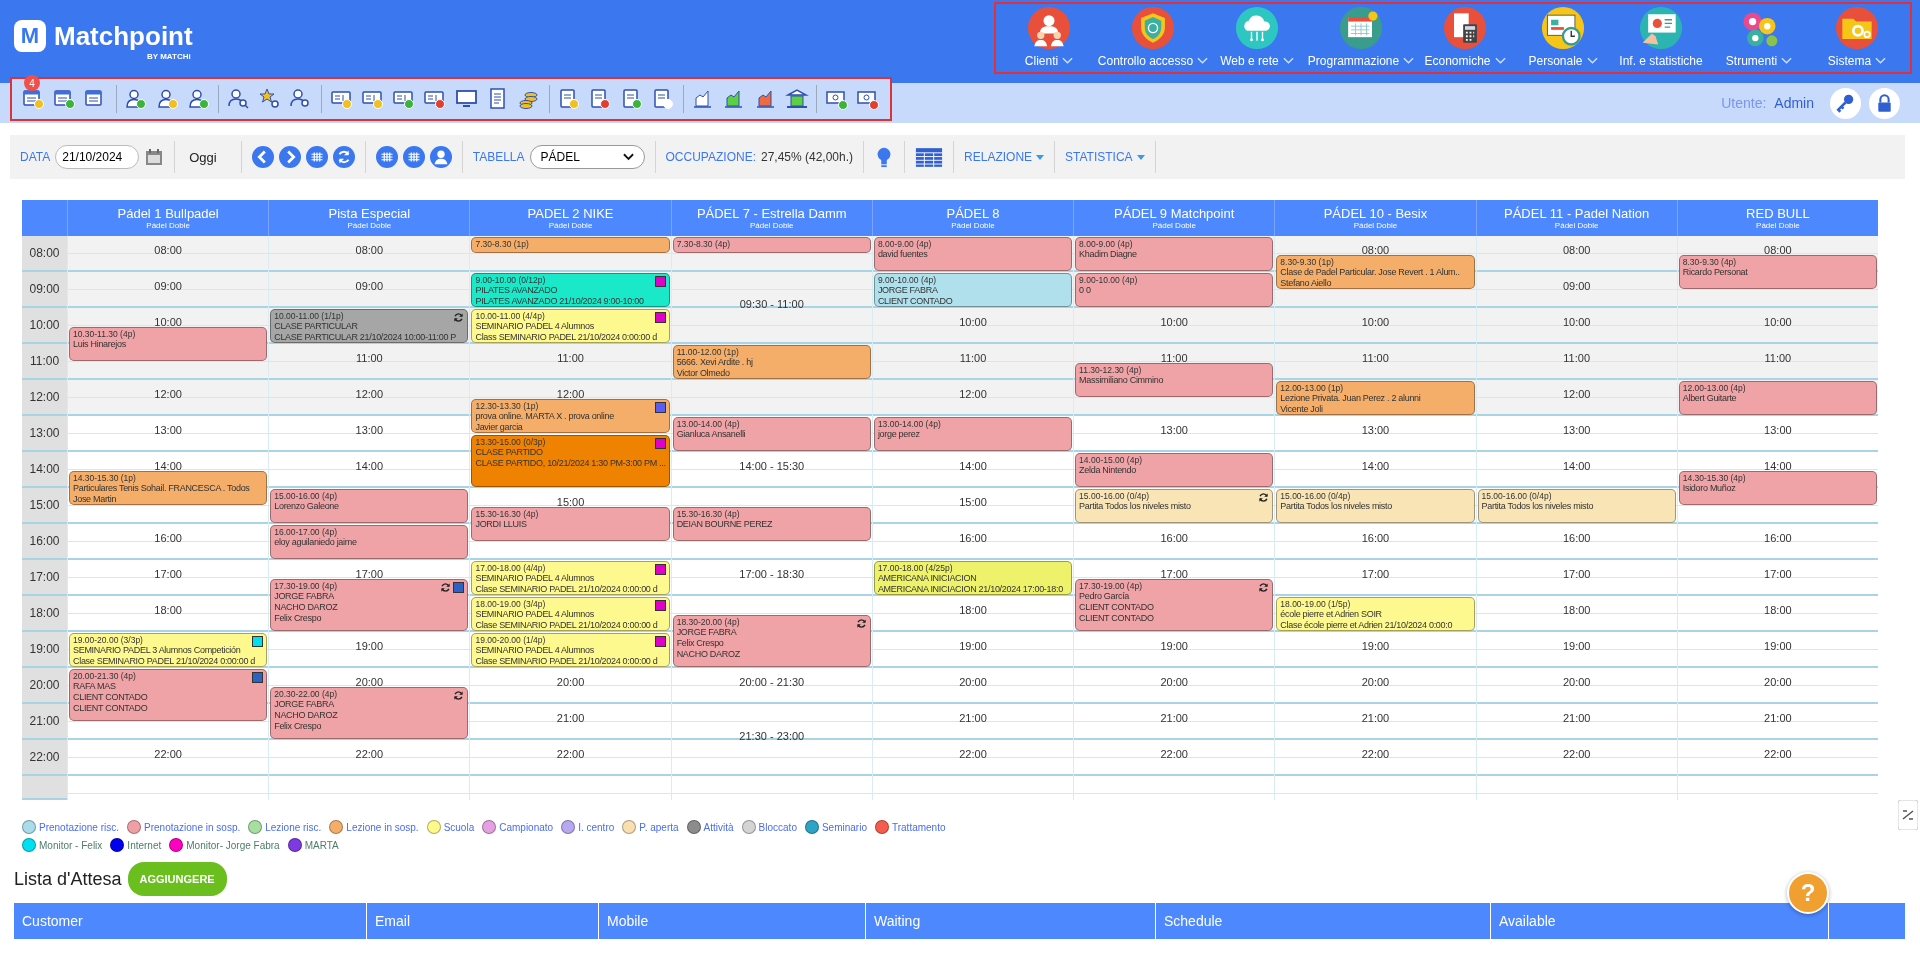  I want to click on next-icon, so click(289, 157).